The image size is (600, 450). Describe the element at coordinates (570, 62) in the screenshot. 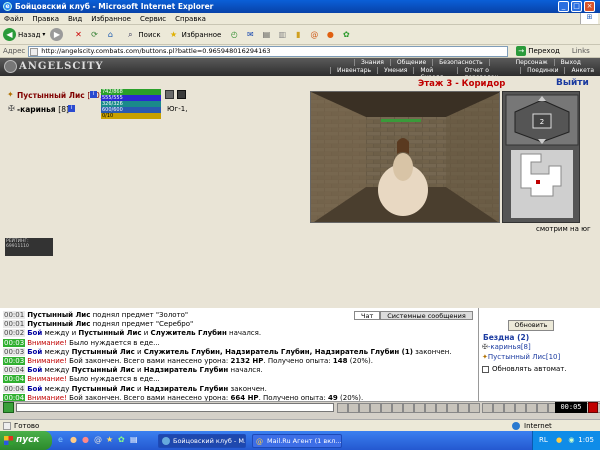

I see `nav-exit: Выход` at that location.